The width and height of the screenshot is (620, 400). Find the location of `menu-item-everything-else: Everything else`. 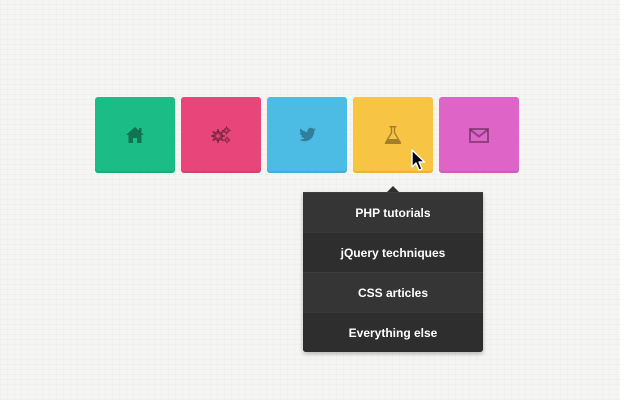

menu-item-everything-else: Everything else is located at coordinates (393, 332).